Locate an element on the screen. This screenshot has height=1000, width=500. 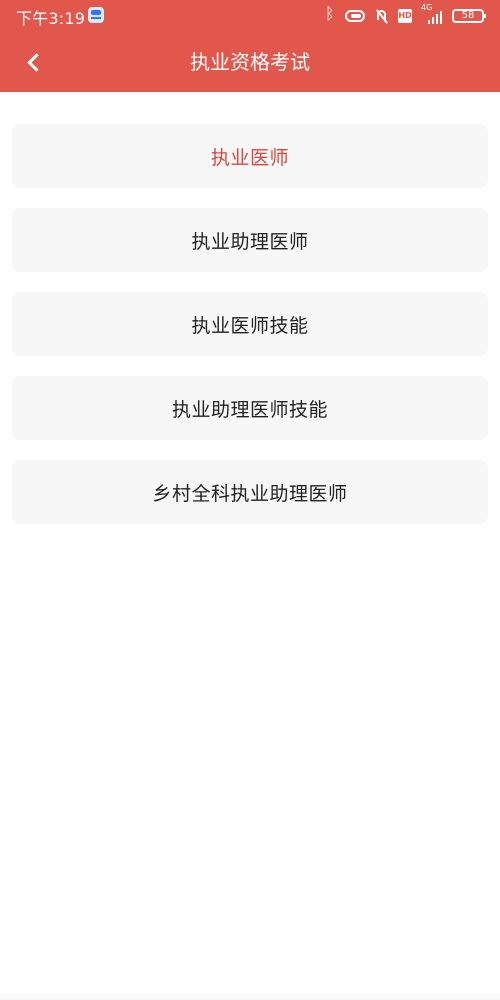
navigation-bar: 执业资格考试 is located at coordinates (250, 62).